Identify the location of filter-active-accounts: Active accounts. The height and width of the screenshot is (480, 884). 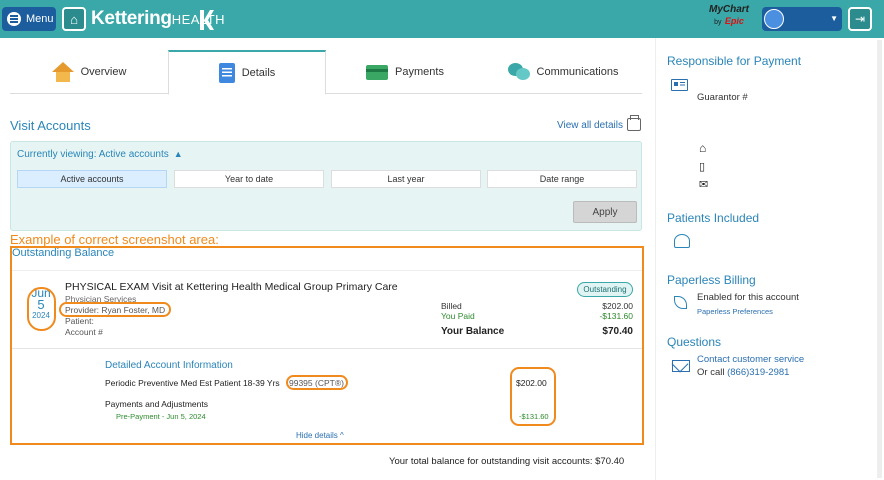
(92, 179).